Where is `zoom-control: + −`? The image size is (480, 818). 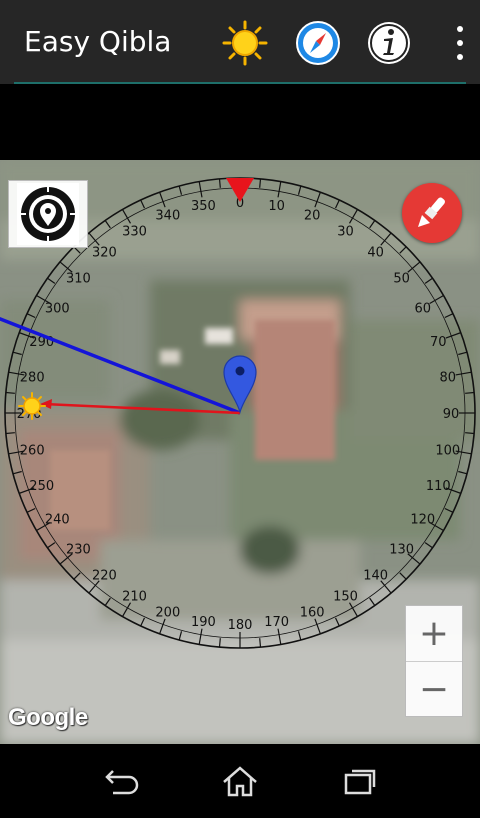 zoom-control: + − is located at coordinates (434, 661).